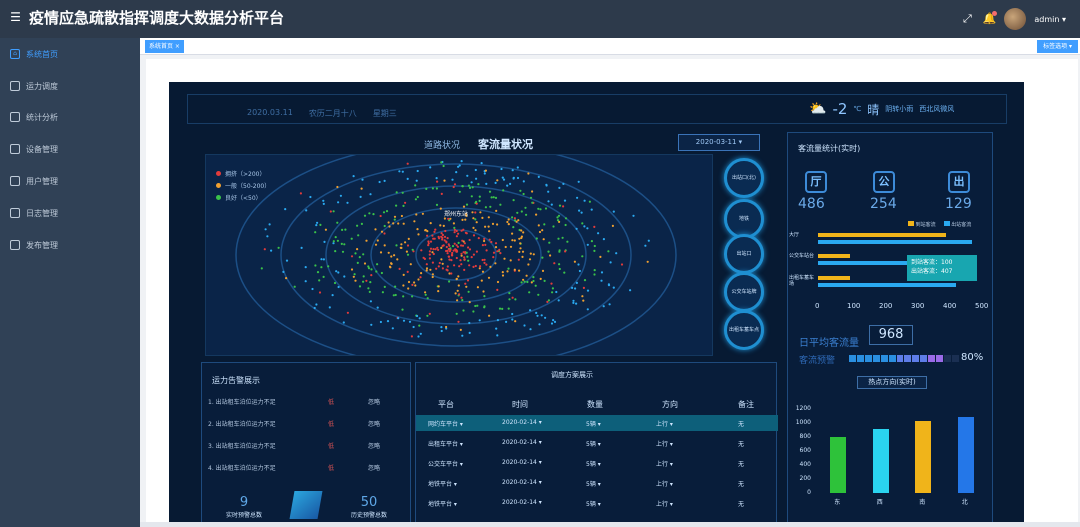  I want to click on avatar, so click(1015, 19).